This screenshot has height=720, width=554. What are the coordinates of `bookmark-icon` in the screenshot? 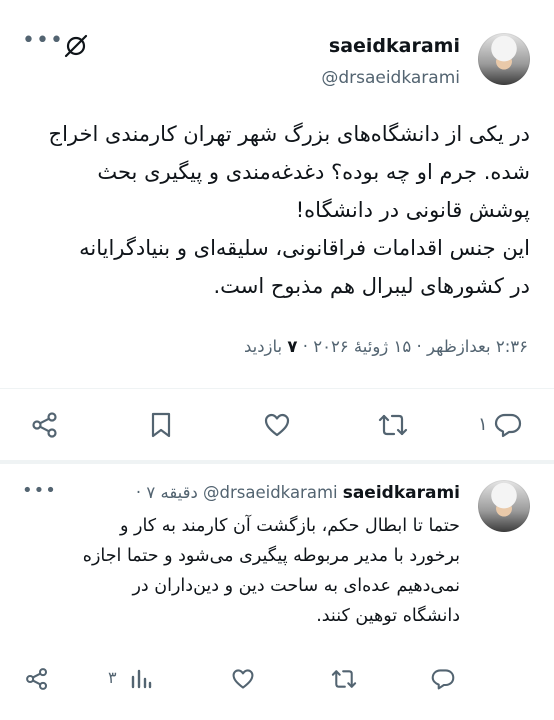 It's located at (161, 425).